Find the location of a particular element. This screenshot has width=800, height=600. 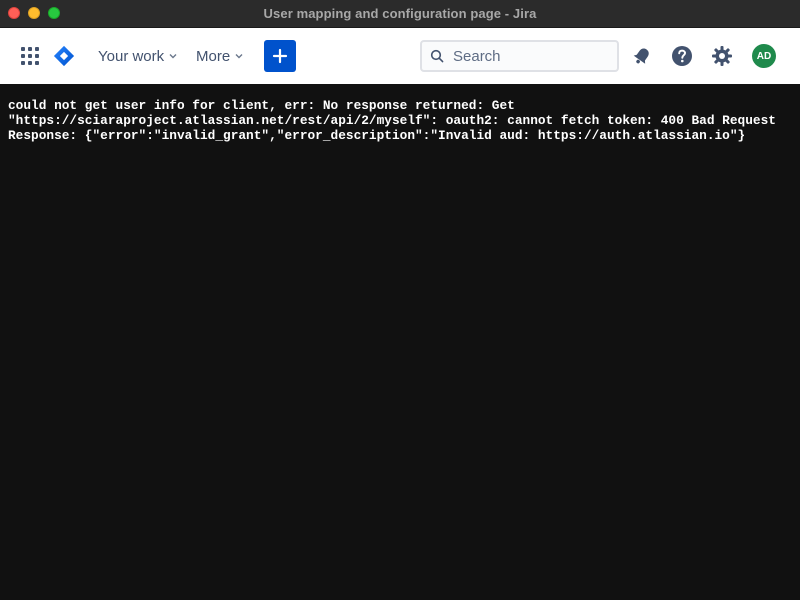

window-controls is located at coordinates (34, 13).